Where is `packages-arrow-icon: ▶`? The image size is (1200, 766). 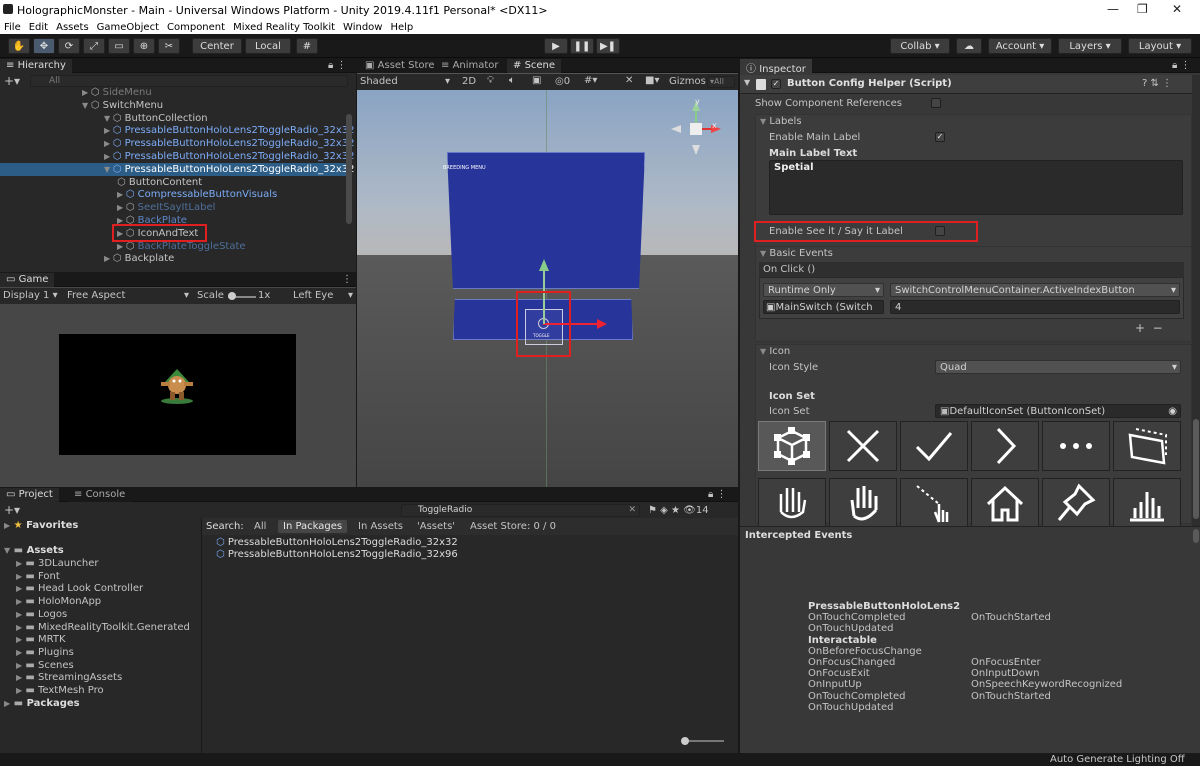
packages-arrow-icon: ▶ is located at coordinates (7, 703).